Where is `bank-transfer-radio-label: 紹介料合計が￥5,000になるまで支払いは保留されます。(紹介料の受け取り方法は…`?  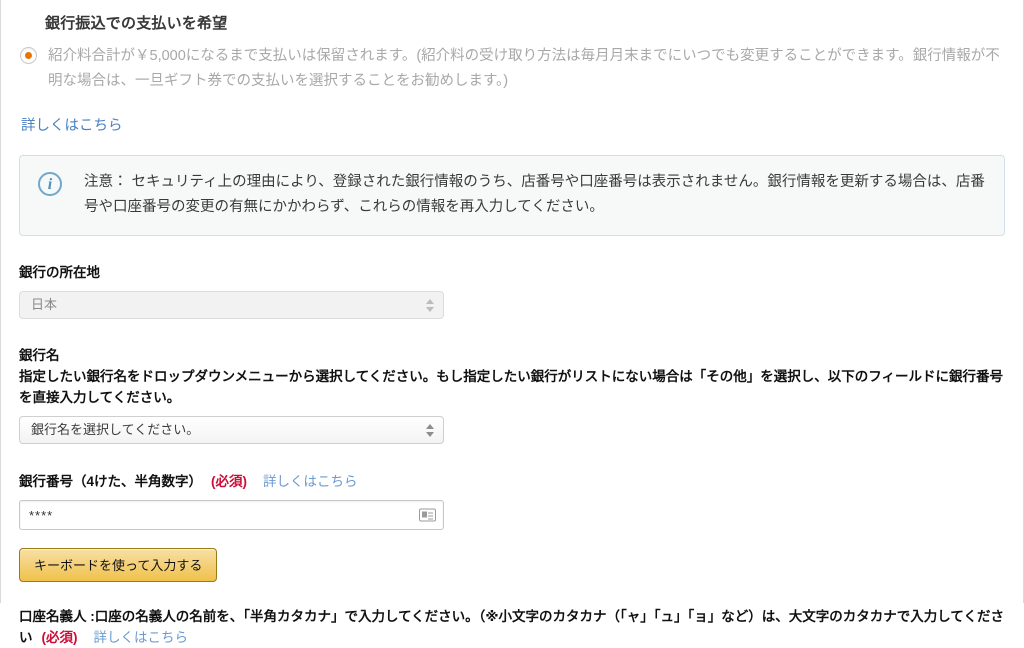 bank-transfer-radio-label: 紹介料合計が￥5,000になるまで支払いは保留されます。(紹介料の受け取り方法は… is located at coordinates (524, 68).